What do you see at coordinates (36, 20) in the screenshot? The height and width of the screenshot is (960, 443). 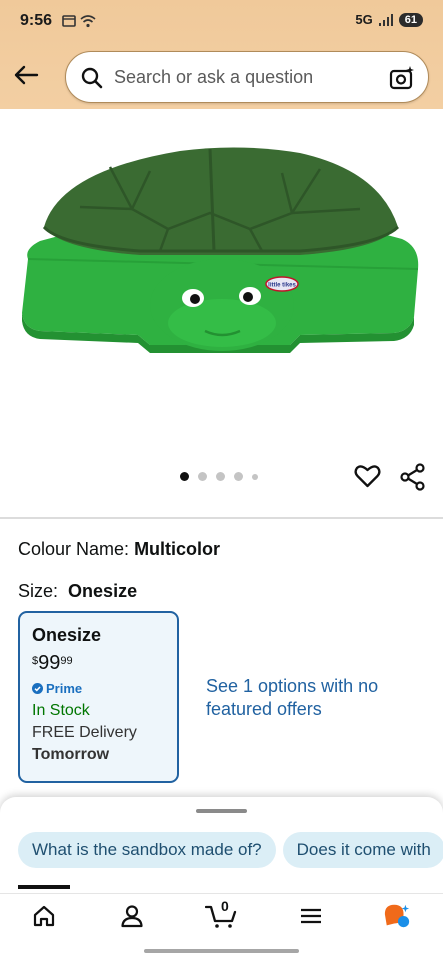 I see `status-time: 9:56` at bounding box center [36, 20].